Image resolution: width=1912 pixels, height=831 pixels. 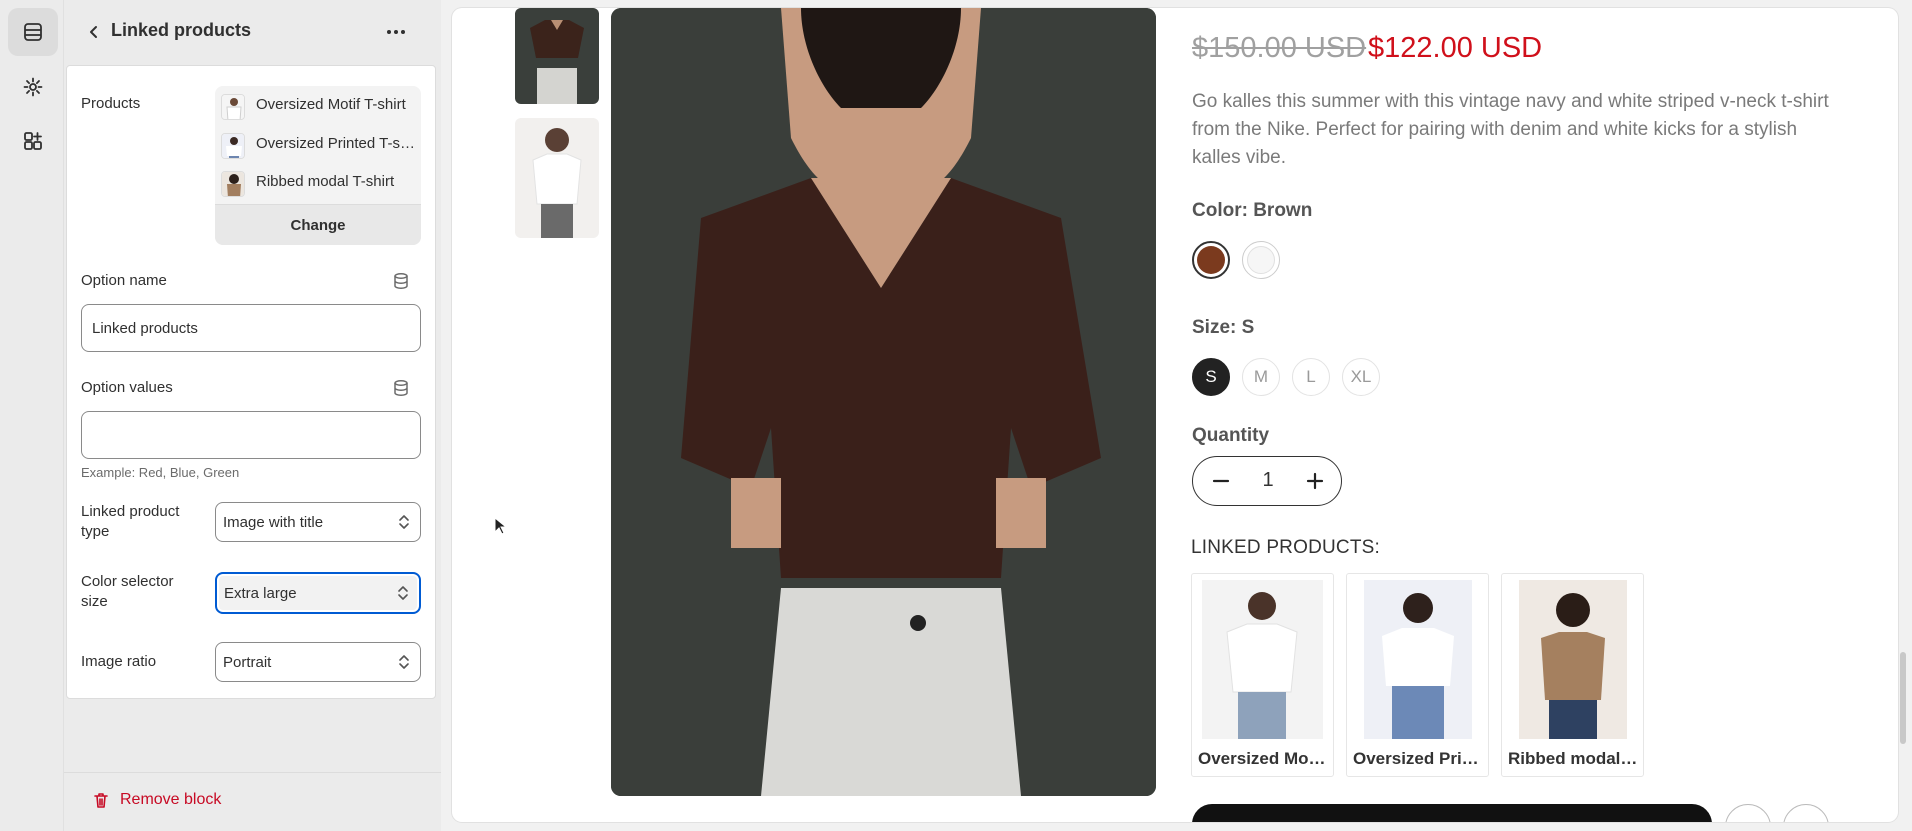 What do you see at coordinates (1452, 813) in the screenshot?
I see `add-to-cart-button` at bounding box center [1452, 813].